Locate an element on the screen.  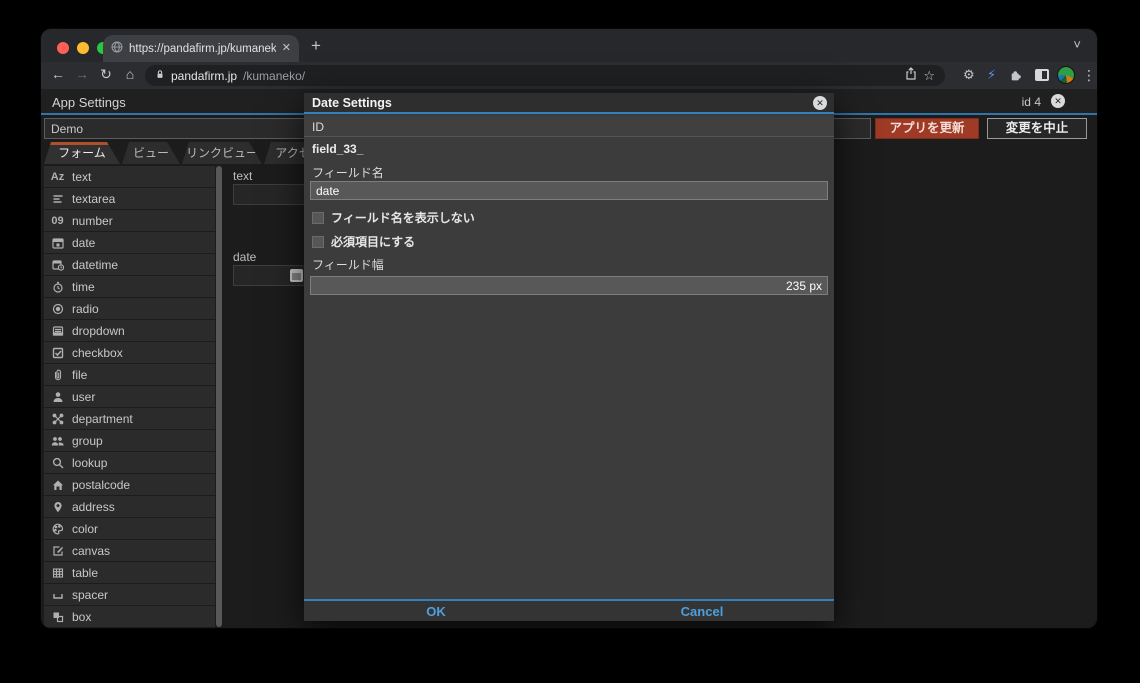
sidebar-item-spacer: spacer is located at coordinates (129, 594).